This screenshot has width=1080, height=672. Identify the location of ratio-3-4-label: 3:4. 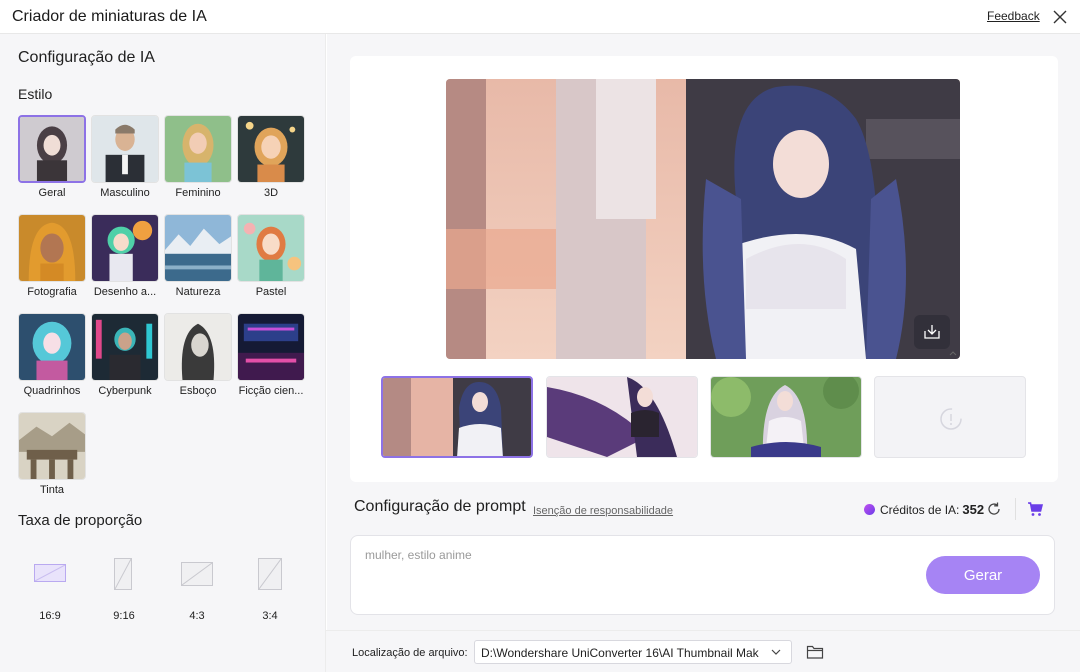
(270, 616).